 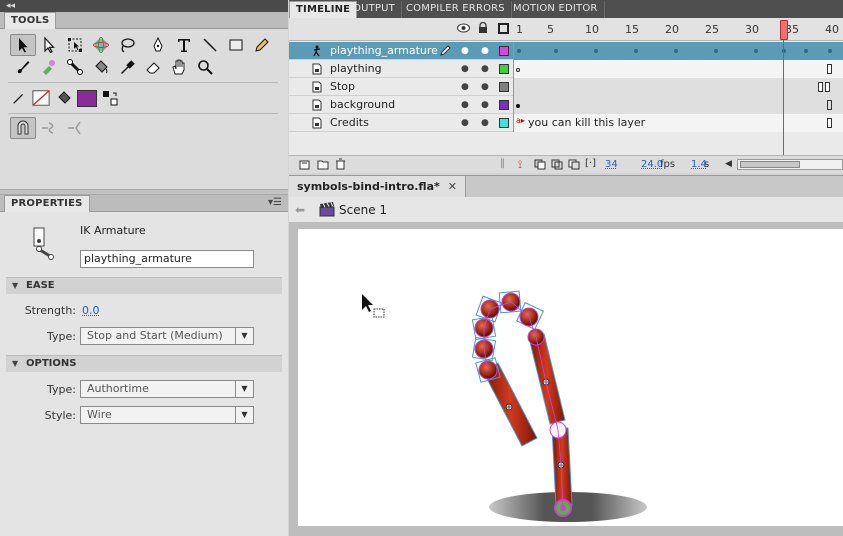 I want to click on text-tool-icon, so click(x=184, y=45).